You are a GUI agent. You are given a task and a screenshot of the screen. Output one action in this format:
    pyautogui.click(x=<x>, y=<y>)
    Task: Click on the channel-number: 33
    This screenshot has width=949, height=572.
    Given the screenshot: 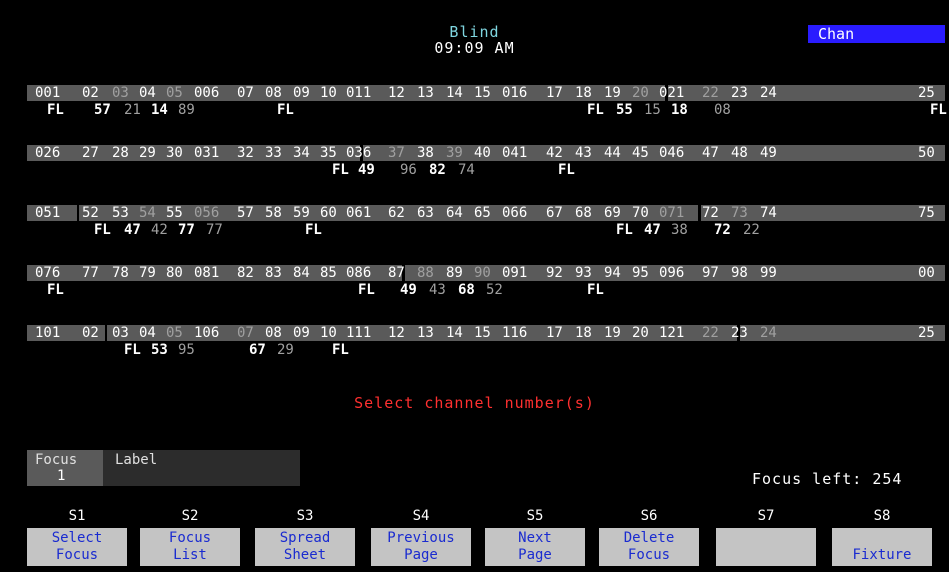 What is the action you would take?
    pyautogui.click(x=273, y=153)
    